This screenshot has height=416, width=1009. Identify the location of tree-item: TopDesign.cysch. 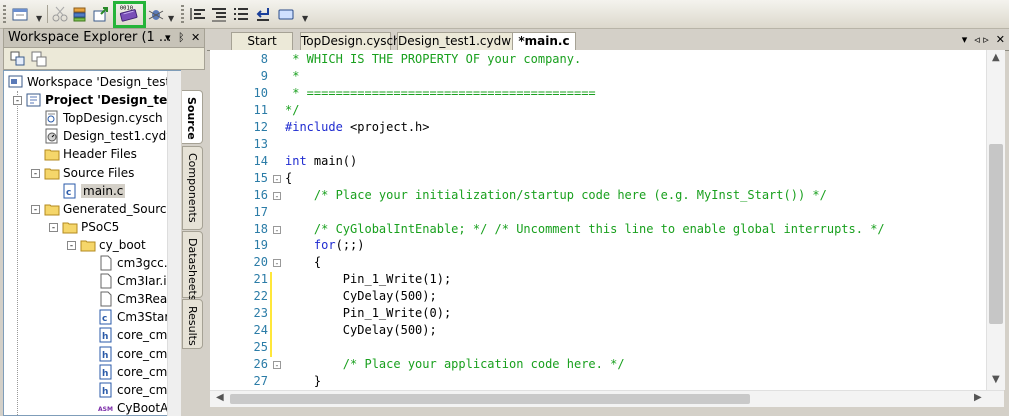
(103, 118).